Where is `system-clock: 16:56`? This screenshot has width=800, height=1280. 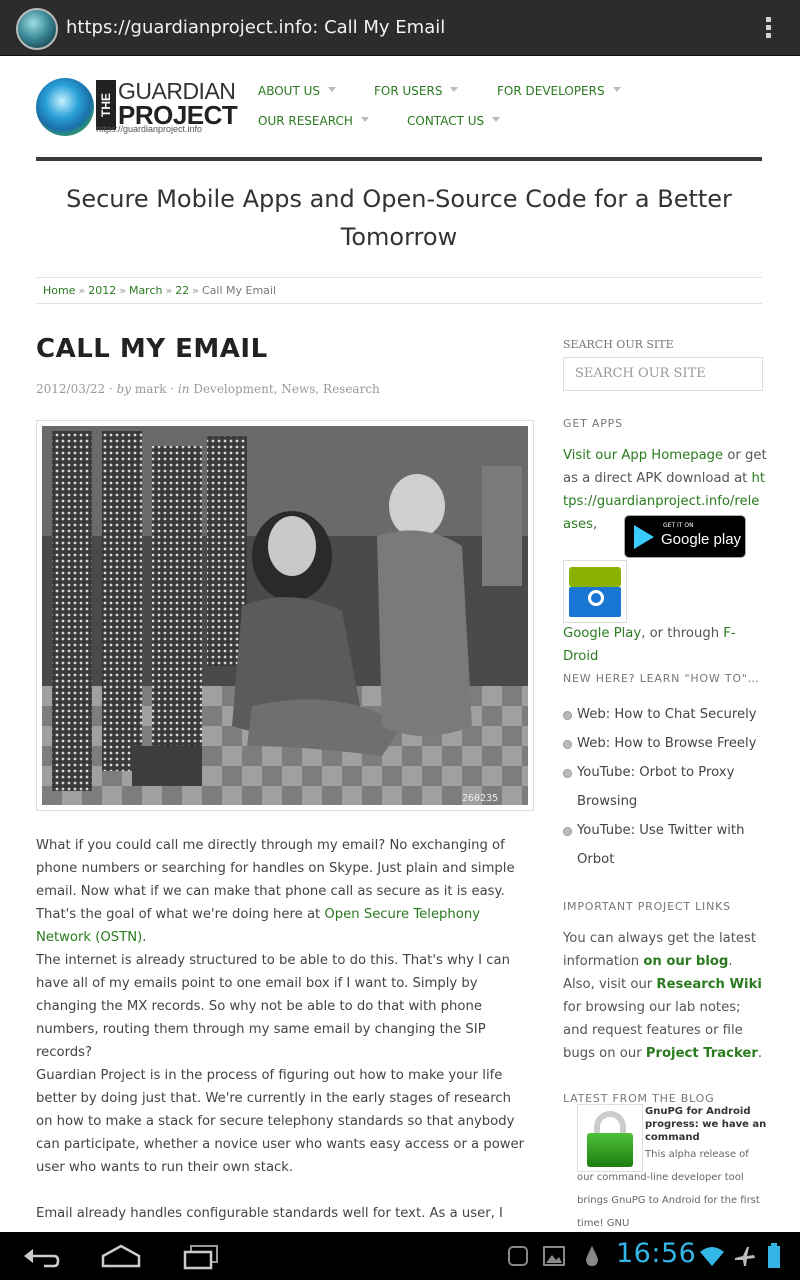 system-clock: 16:56 is located at coordinates (656, 1253).